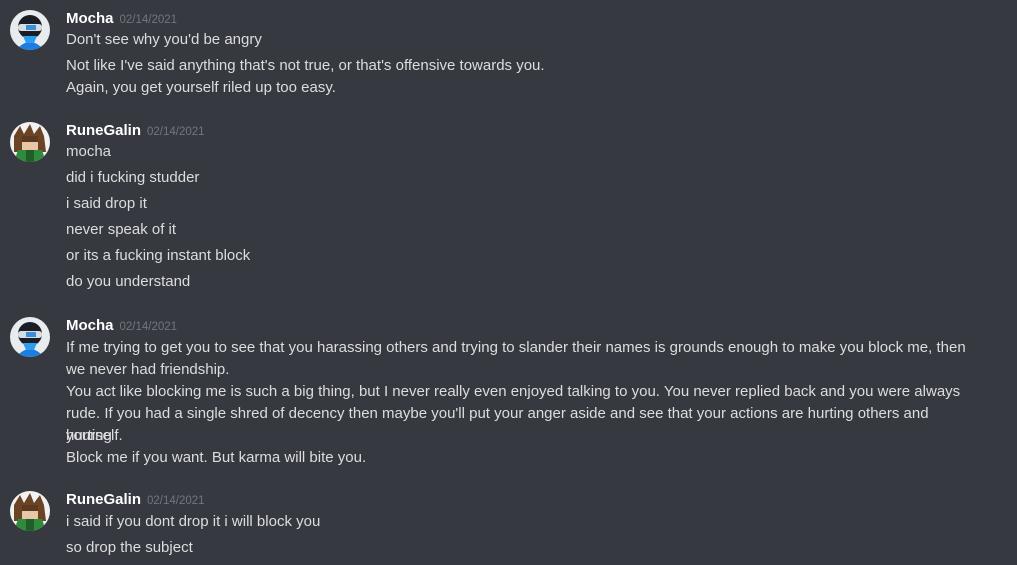 This screenshot has width=1017, height=565. I want to click on message-text: yourself., so click(94, 435).